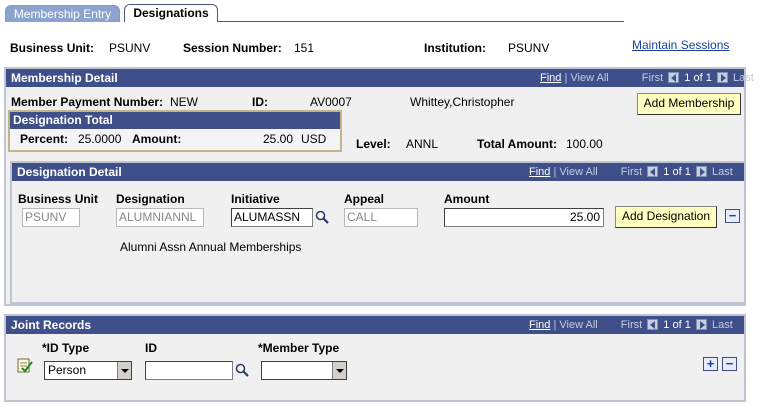  I want to click on level-label: Level:, so click(373, 144).